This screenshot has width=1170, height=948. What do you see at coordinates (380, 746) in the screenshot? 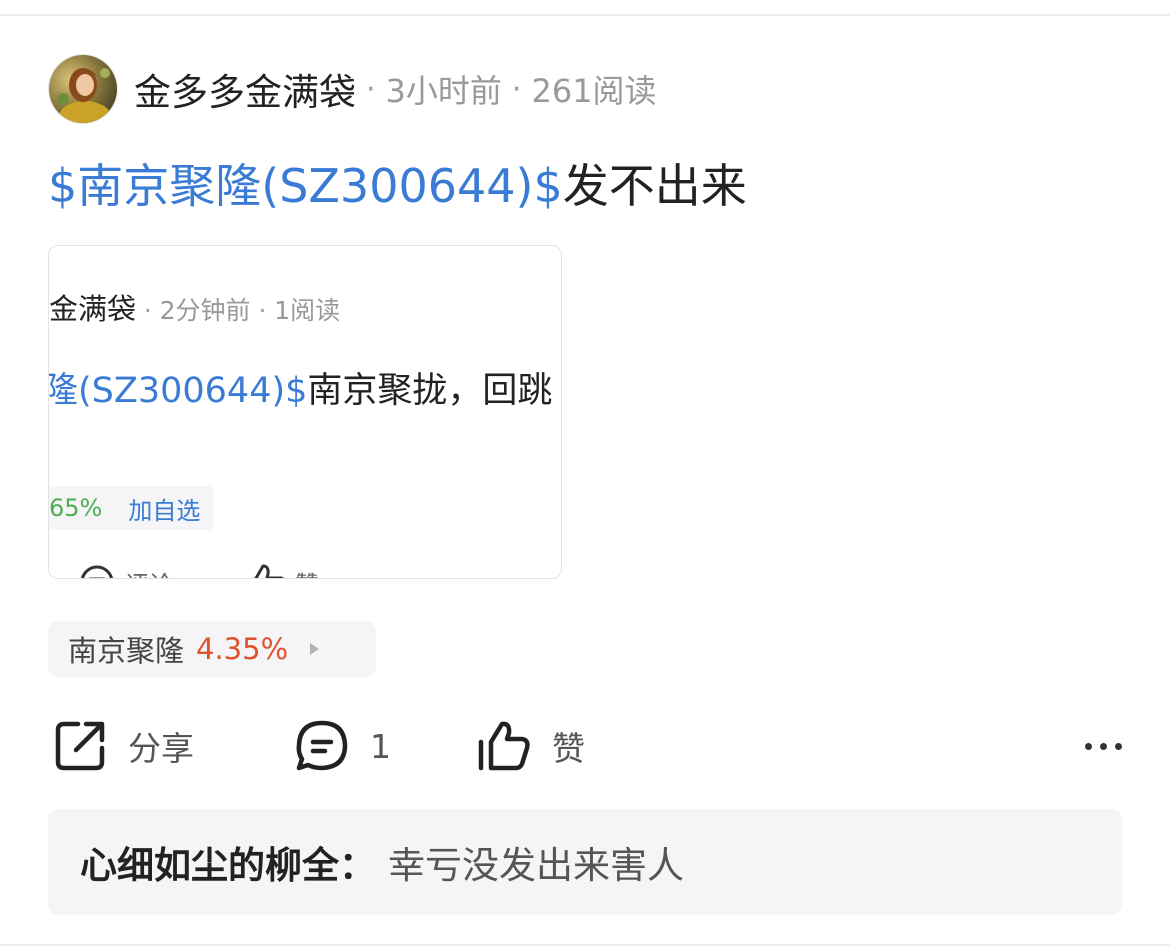
I see `comment-count: 1` at bounding box center [380, 746].